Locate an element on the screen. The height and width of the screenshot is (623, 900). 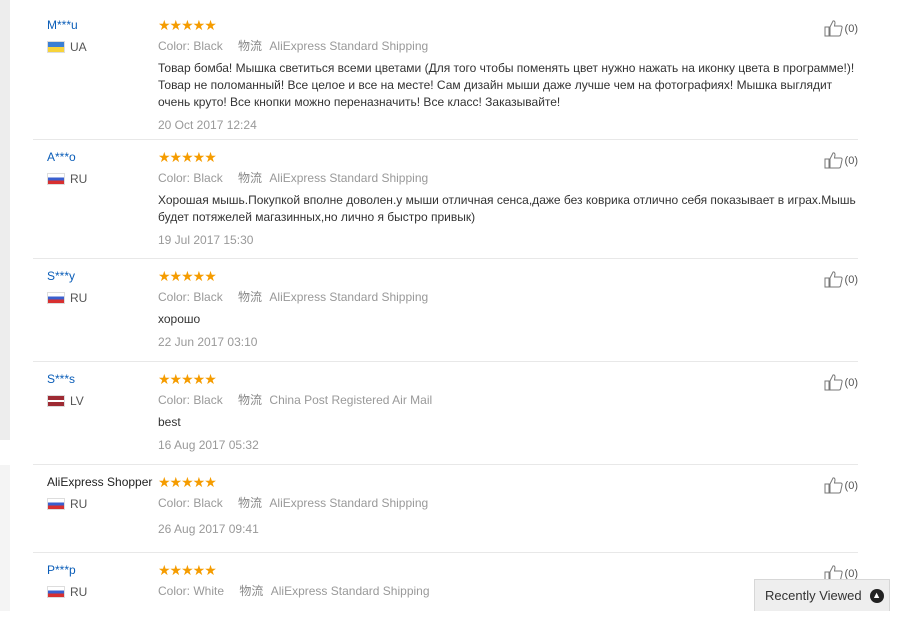
recently-viewed-button: Recently Viewed ▲ is located at coordinates (822, 595).